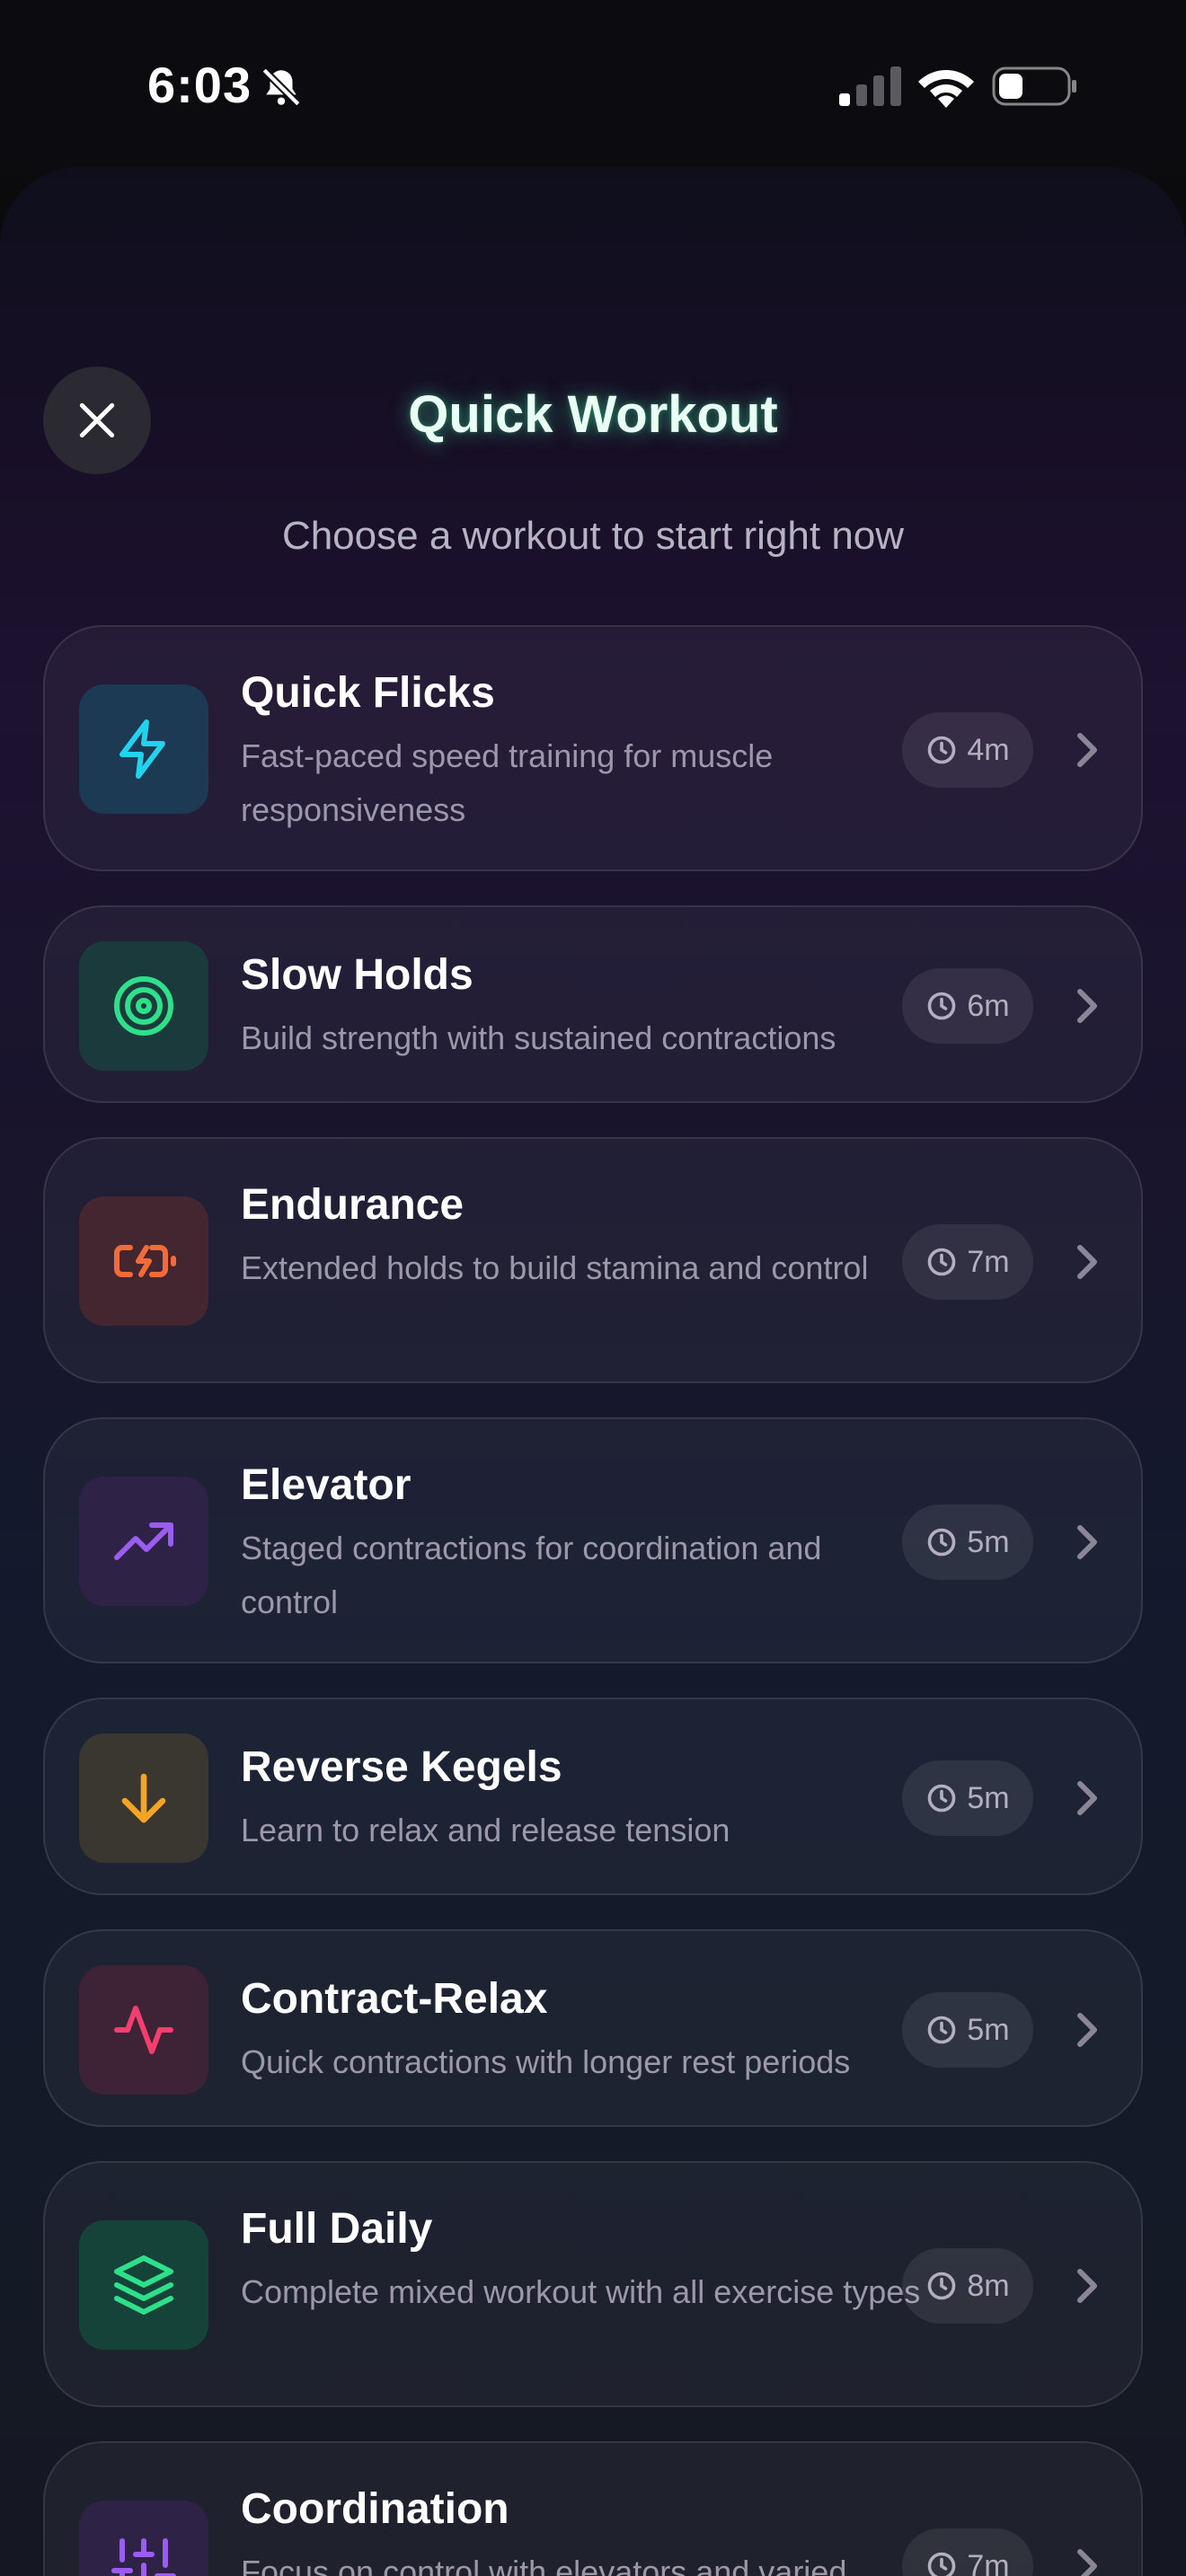 The width and height of the screenshot is (1186, 2576). I want to click on pulse-icon, so click(143, 2030).